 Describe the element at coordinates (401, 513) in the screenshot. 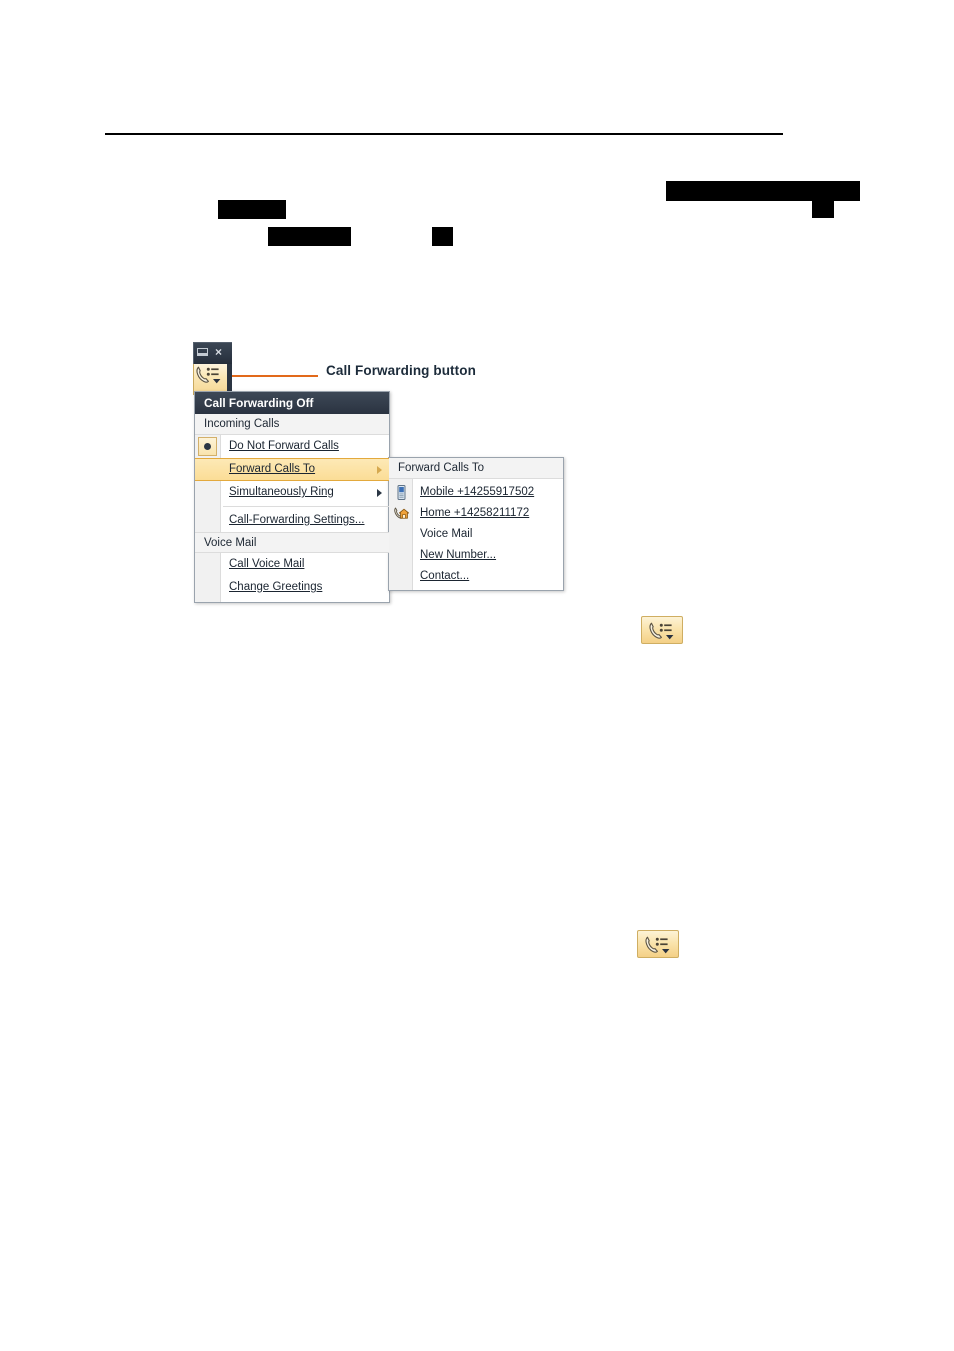

I see `home-phone-icon` at that location.